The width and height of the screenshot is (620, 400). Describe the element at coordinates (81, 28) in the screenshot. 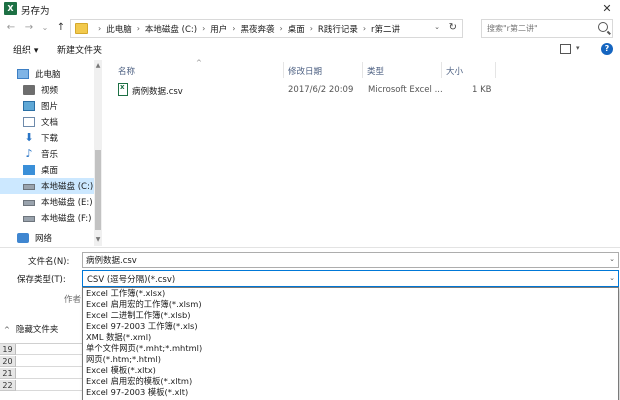

I see `folder-icon` at that location.